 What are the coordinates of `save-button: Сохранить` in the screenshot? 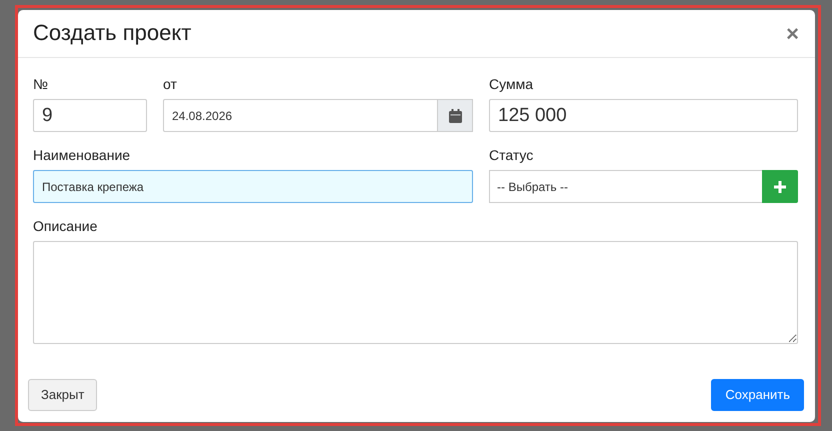 It's located at (757, 395).